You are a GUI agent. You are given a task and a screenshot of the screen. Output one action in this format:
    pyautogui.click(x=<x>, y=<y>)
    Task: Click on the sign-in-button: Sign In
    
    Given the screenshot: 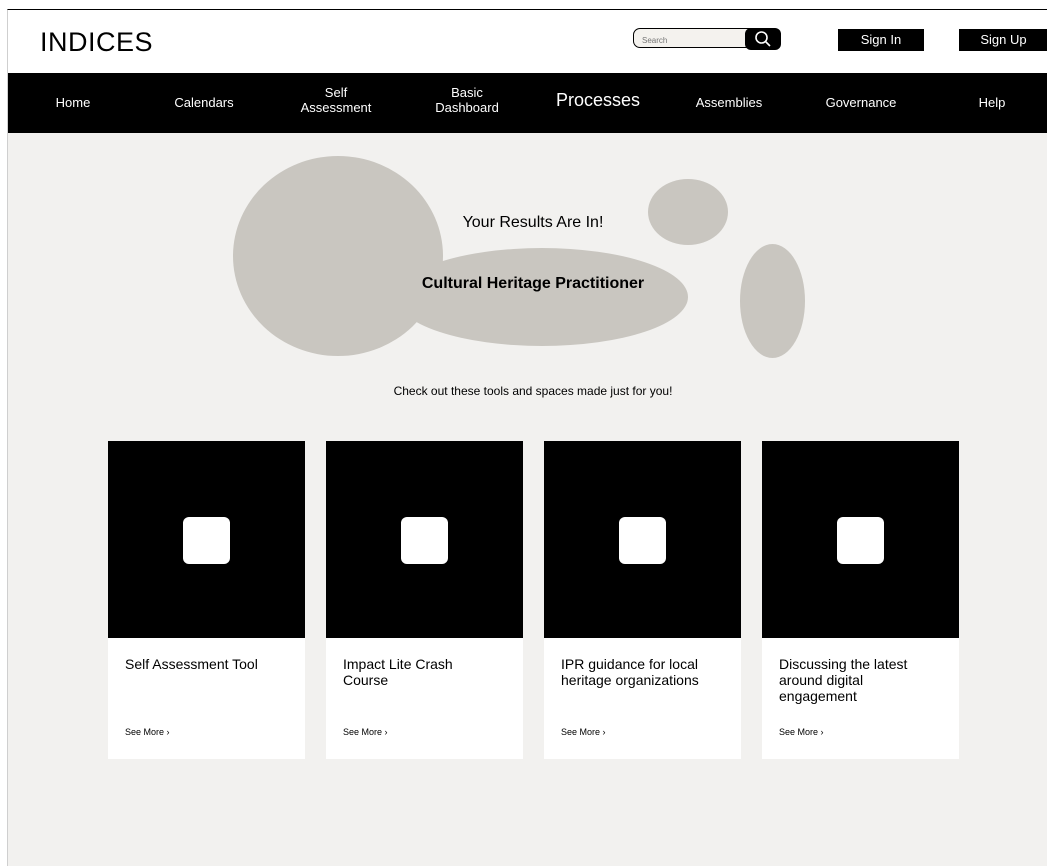 What is the action you would take?
    pyautogui.click(x=881, y=40)
    